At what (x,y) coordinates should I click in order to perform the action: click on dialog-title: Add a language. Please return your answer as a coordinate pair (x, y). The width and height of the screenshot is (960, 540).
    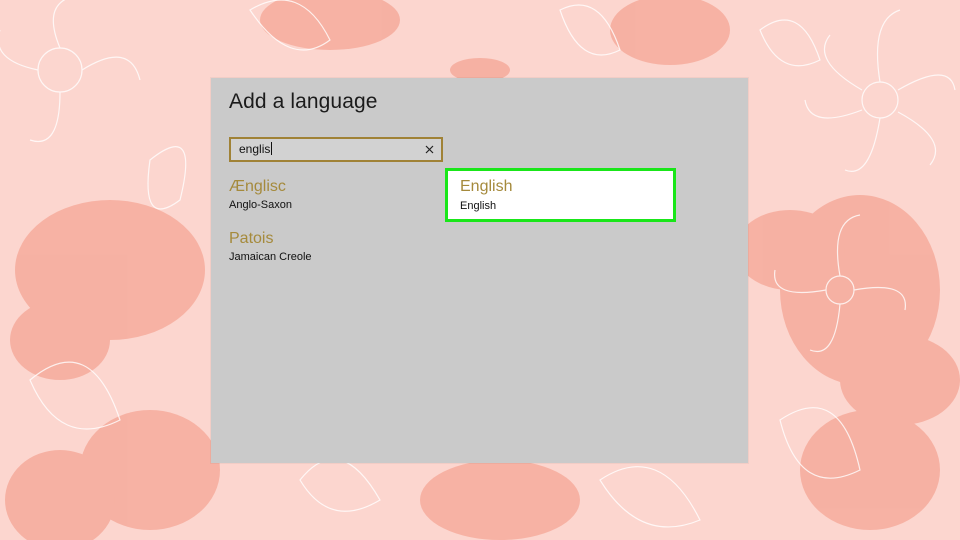
    Looking at the image, I should click on (303, 101).